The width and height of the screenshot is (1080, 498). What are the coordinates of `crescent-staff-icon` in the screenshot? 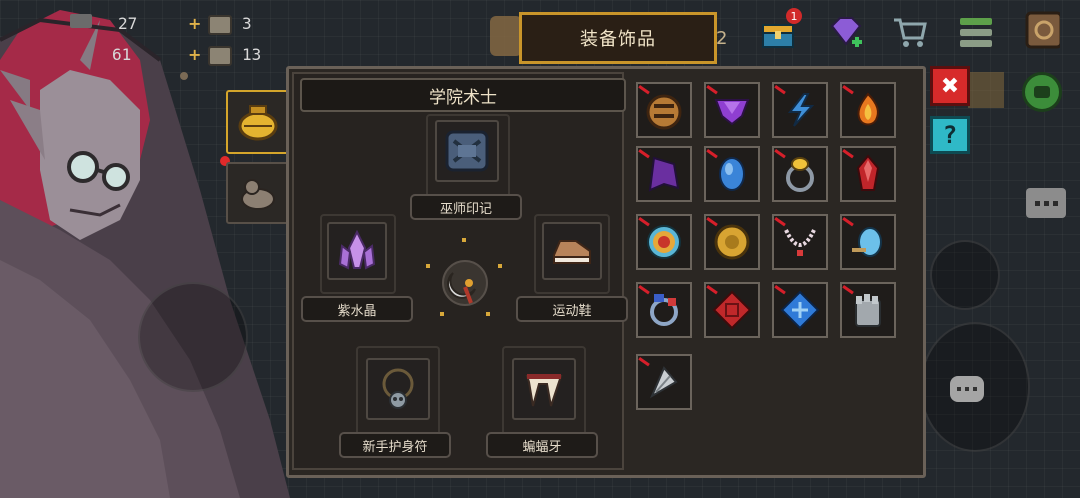 It's located at (465, 283).